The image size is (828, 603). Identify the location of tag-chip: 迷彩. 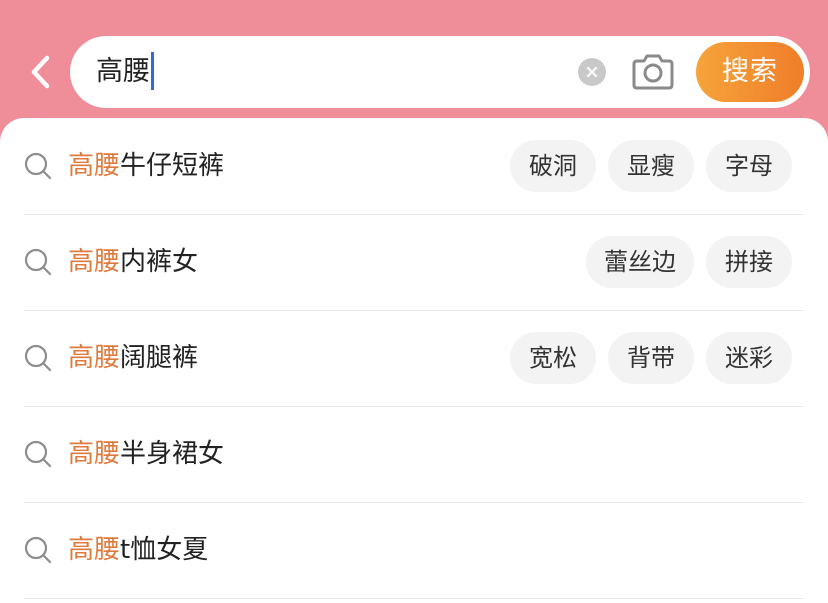
(749, 358).